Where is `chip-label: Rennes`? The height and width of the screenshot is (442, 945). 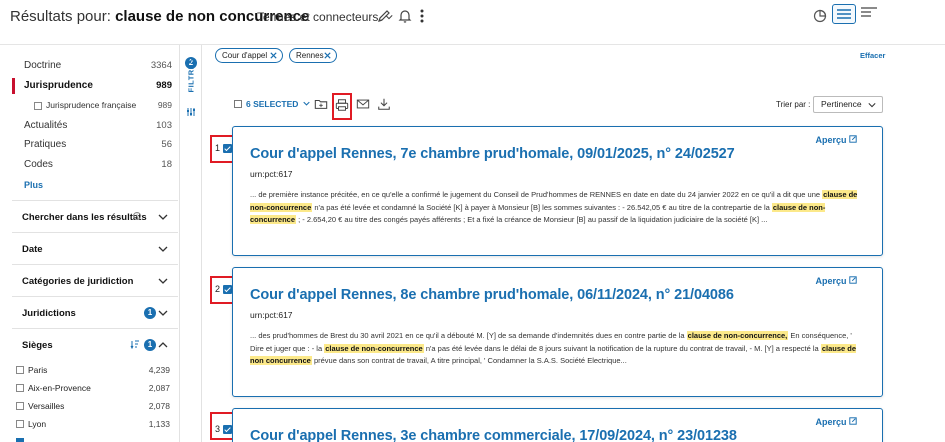
chip-label: Rennes is located at coordinates (310, 55).